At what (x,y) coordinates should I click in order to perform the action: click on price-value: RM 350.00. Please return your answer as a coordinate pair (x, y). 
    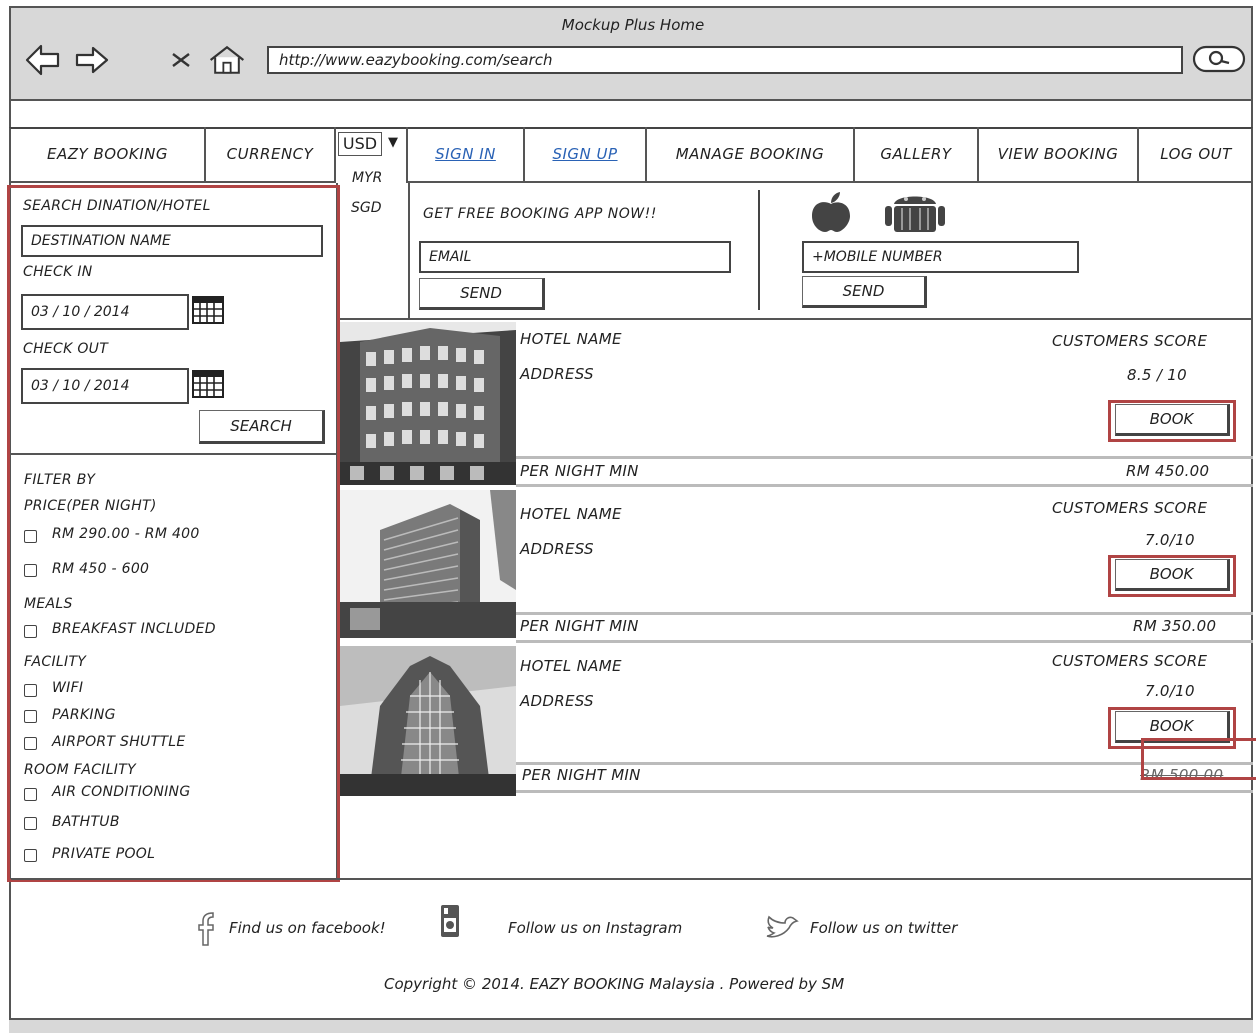
    Looking at the image, I should click on (1175, 626).